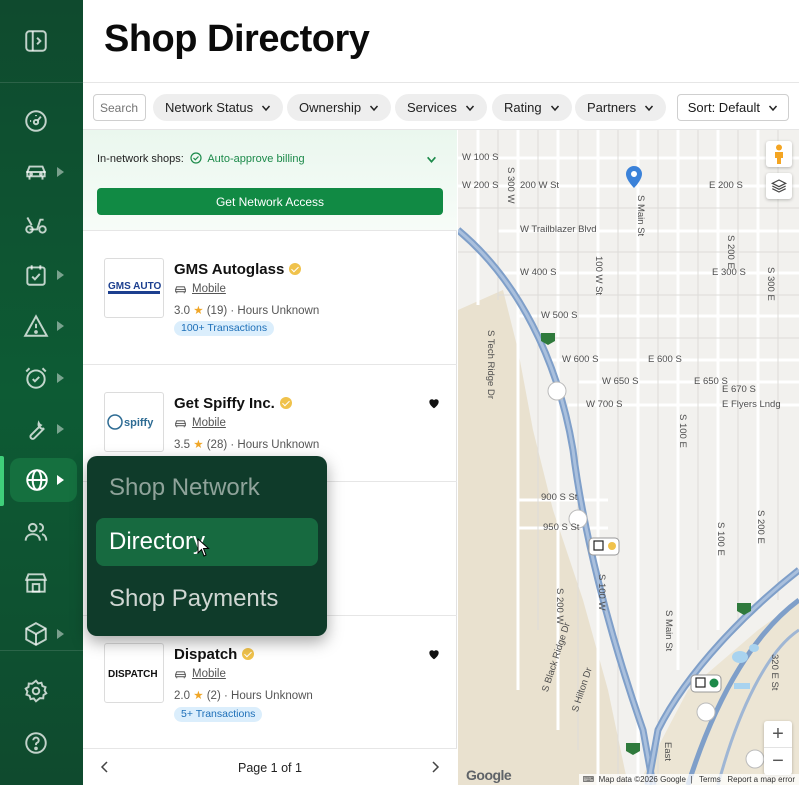  I want to click on filter-partners: Partners, so click(621, 107).